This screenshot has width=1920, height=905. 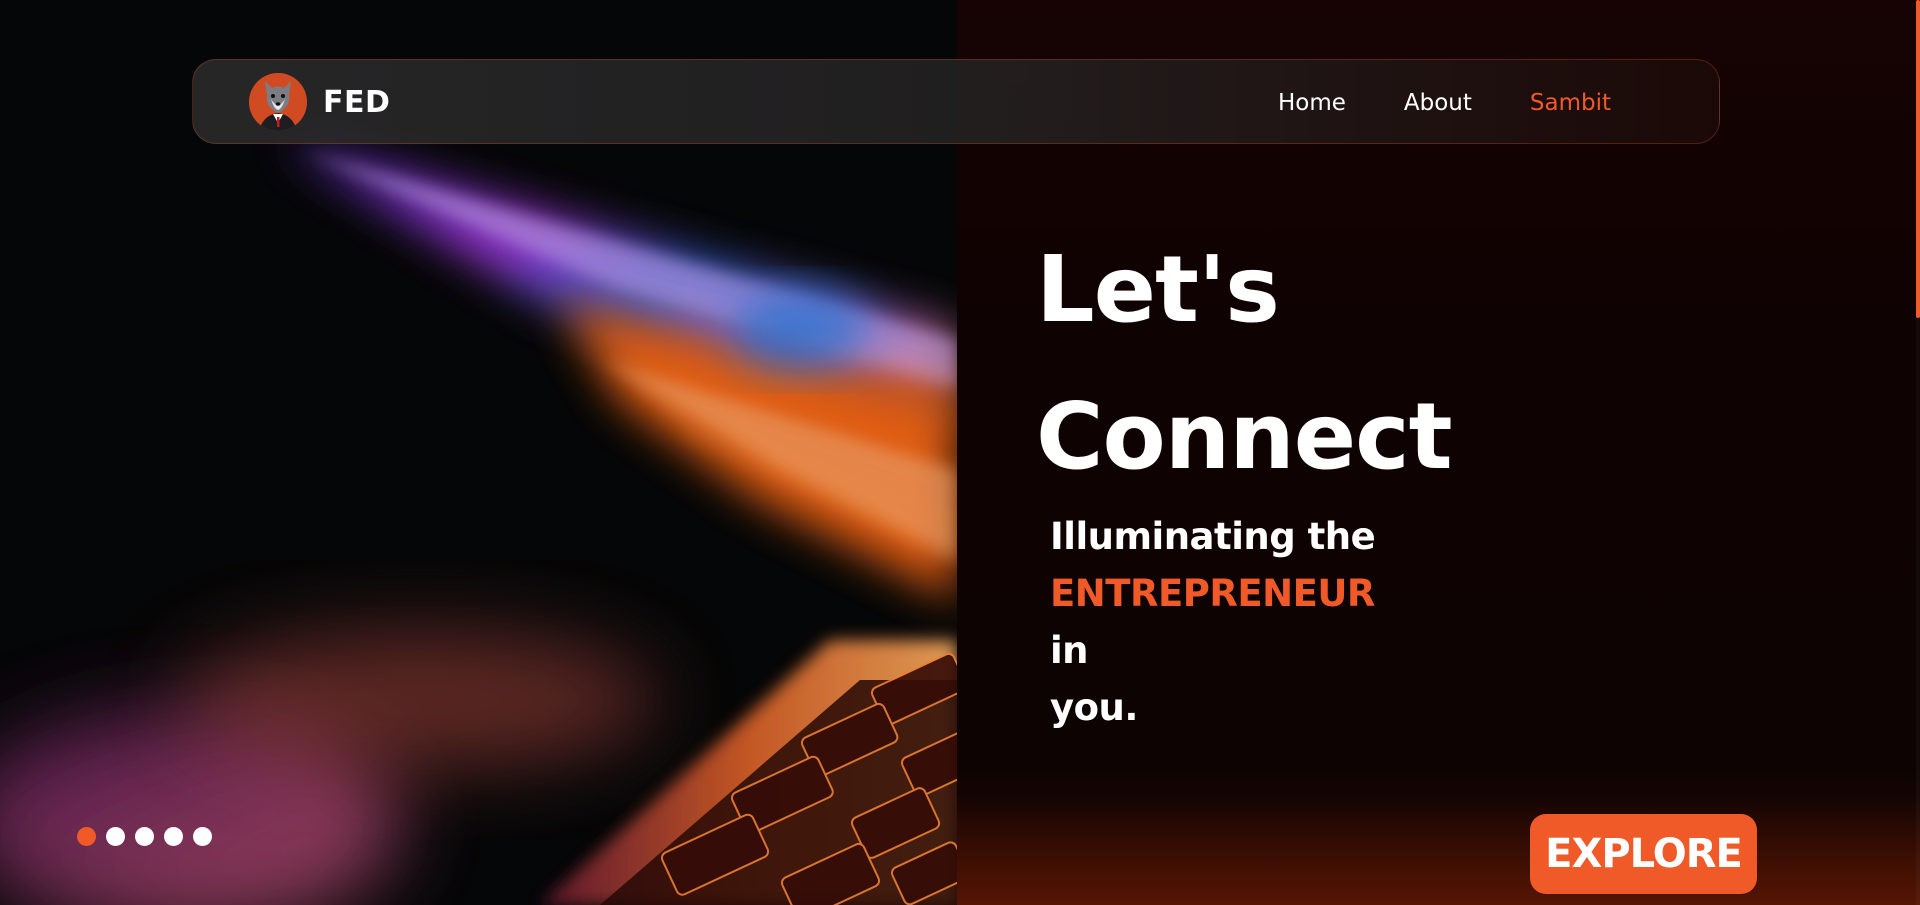 What do you see at coordinates (1094, 707) in the screenshot?
I see `tagline-end: you.` at bounding box center [1094, 707].